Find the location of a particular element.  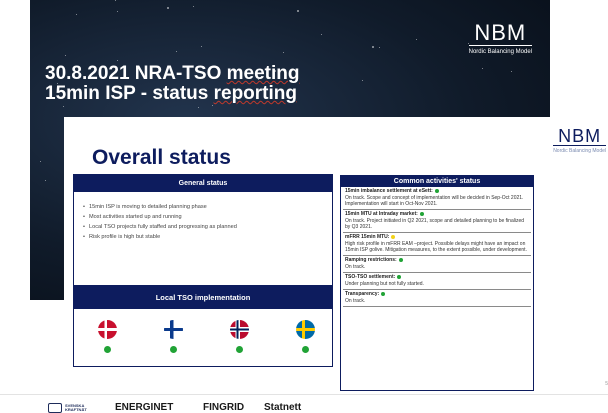

activity-description: Under planning but not fully started. is located at coordinates (384, 284).